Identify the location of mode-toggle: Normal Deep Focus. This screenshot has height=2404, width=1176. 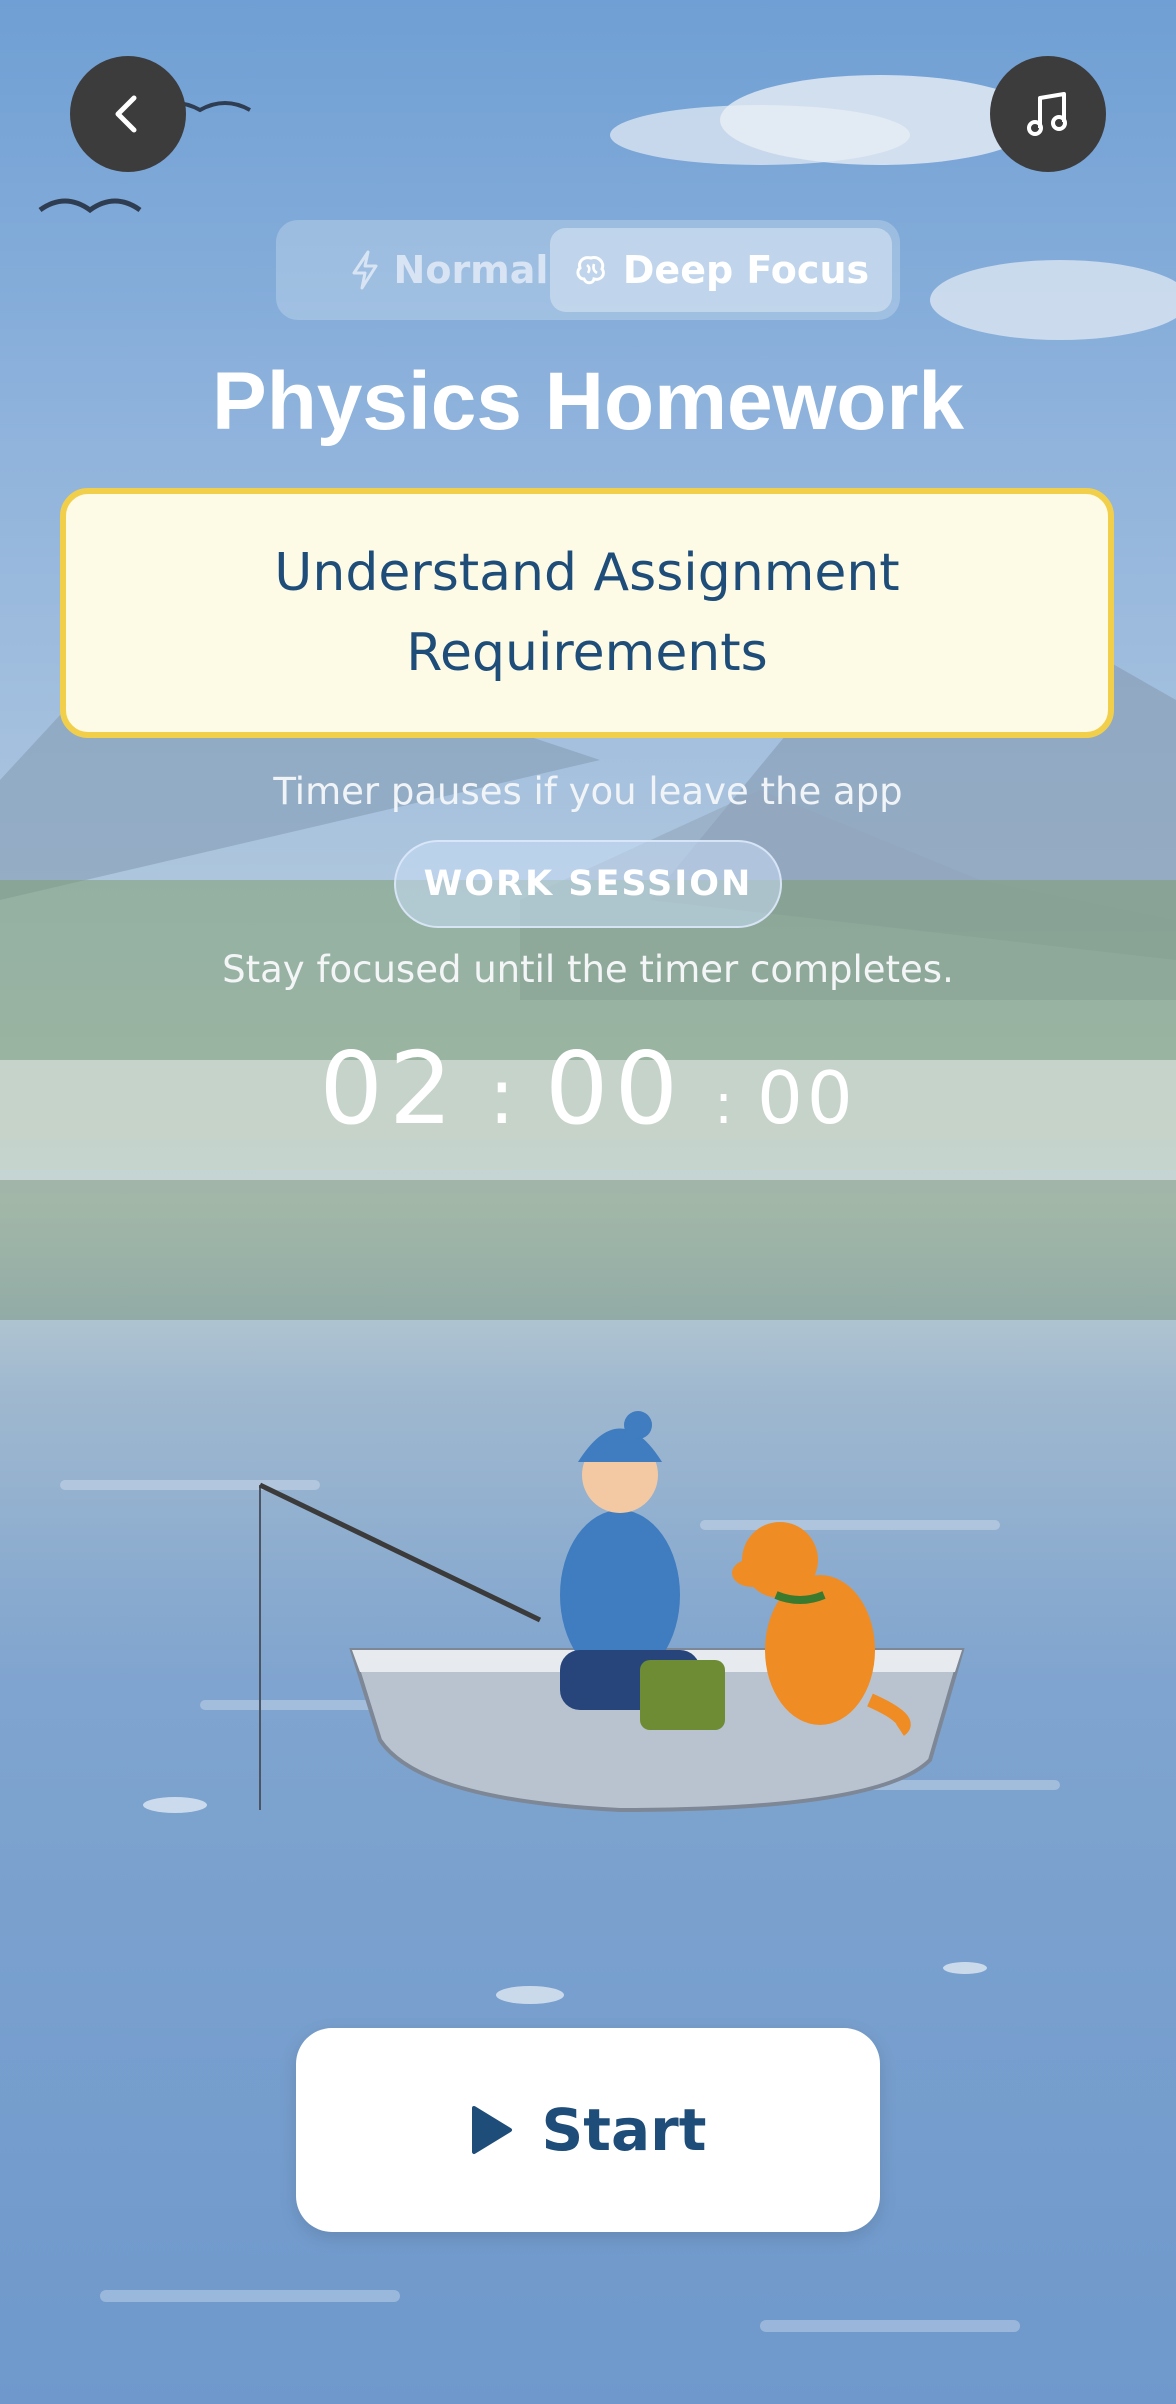
(588, 270).